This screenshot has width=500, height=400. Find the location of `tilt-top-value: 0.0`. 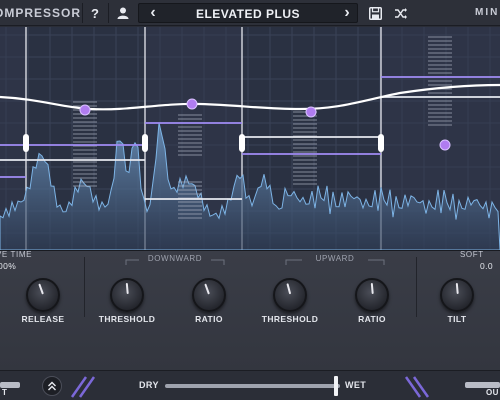

tilt-top-value: 0.0 is located at coordinates (490, 266).